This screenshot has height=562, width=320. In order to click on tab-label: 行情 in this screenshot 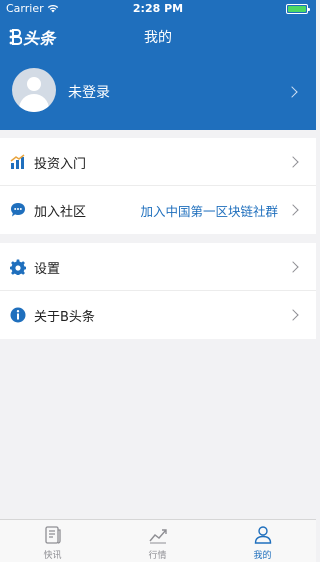, I will do `click(157, 556)`.